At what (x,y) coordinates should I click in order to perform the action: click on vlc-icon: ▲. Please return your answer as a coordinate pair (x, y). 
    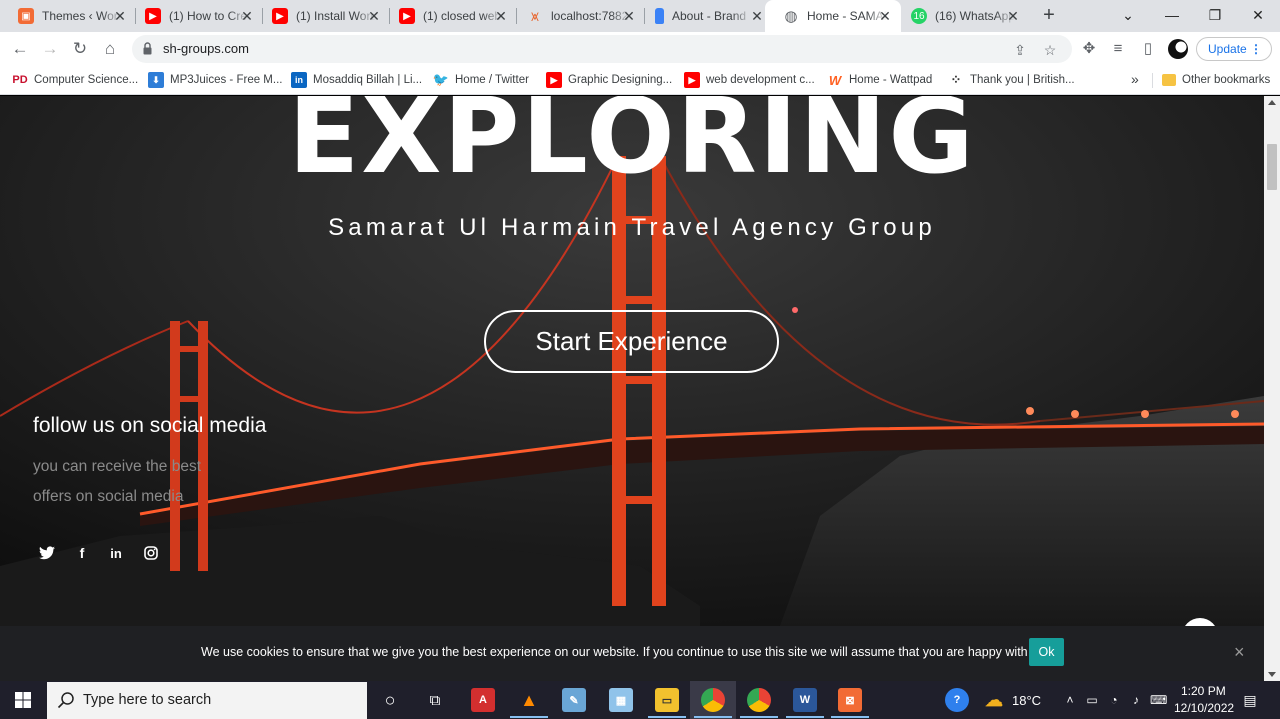
    Looking at the image, I should click on (529, 700).